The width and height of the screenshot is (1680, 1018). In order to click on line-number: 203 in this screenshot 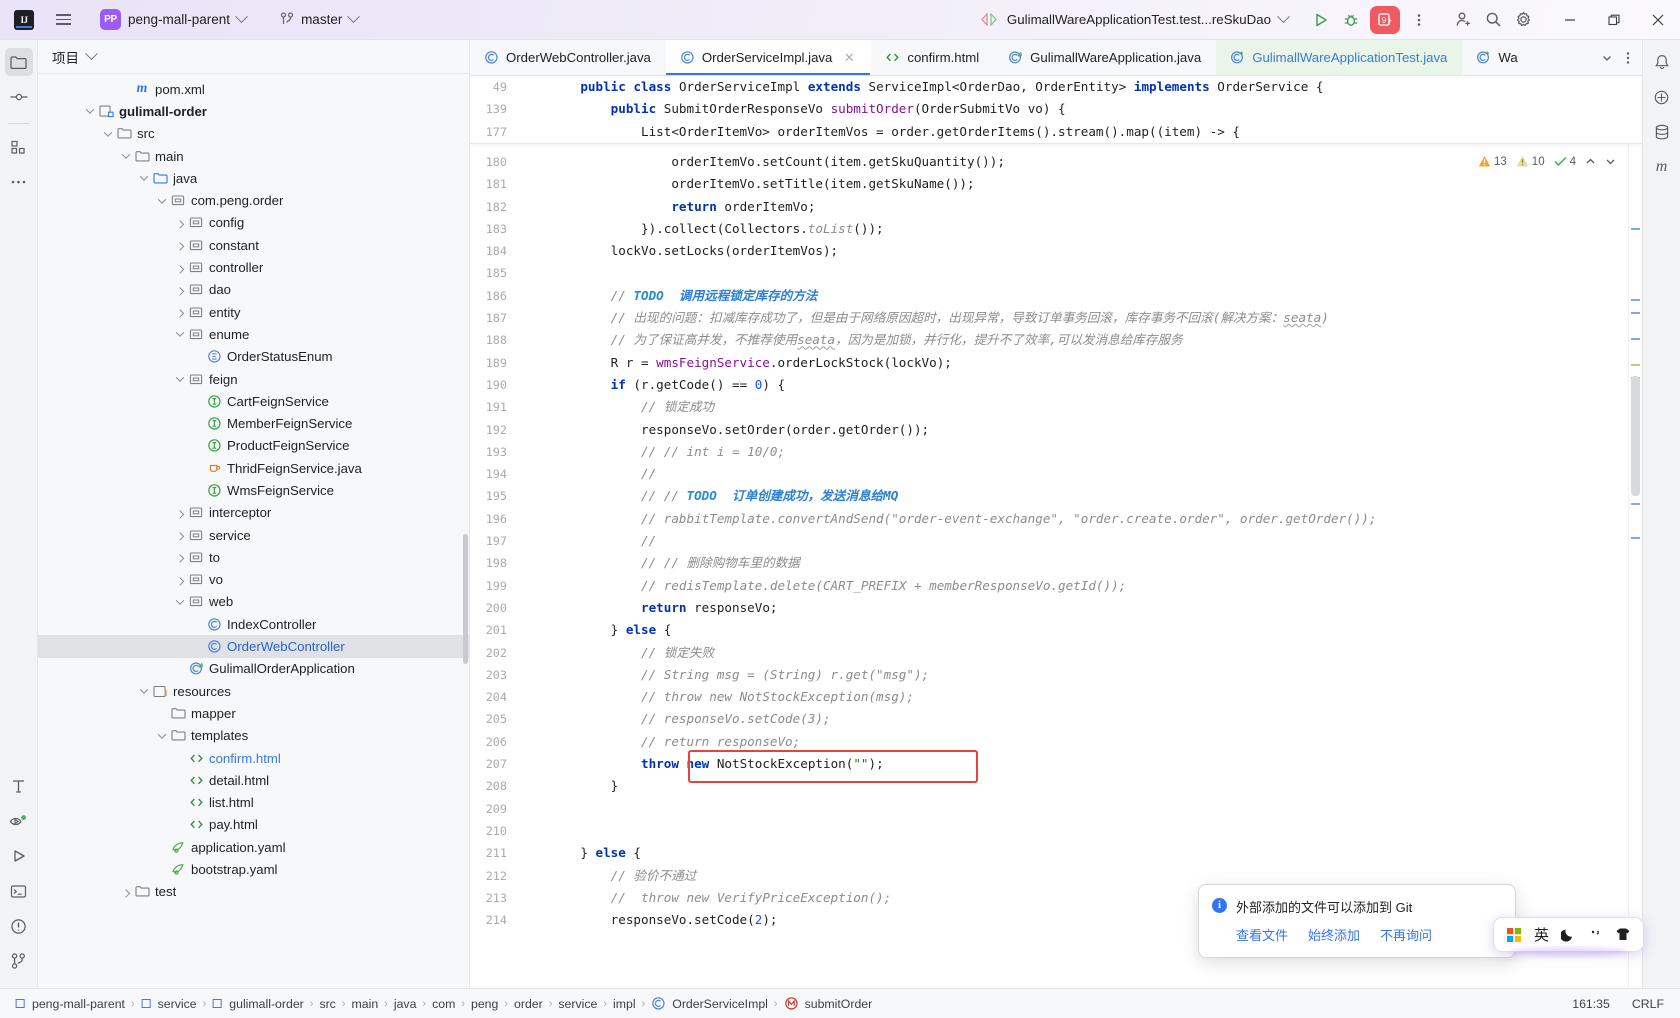, I will do `click(488, 675)`.